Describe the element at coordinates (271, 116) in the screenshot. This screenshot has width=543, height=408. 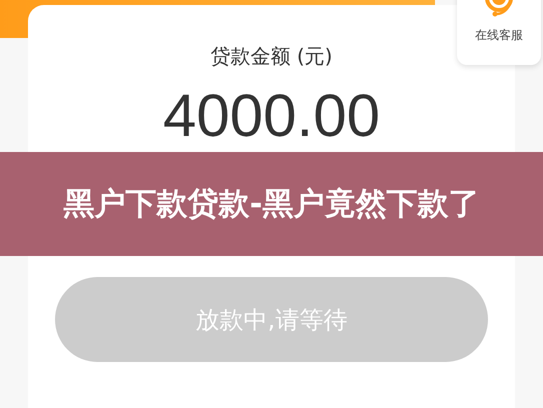
I see `loan-amount: 4000.00` at that location.